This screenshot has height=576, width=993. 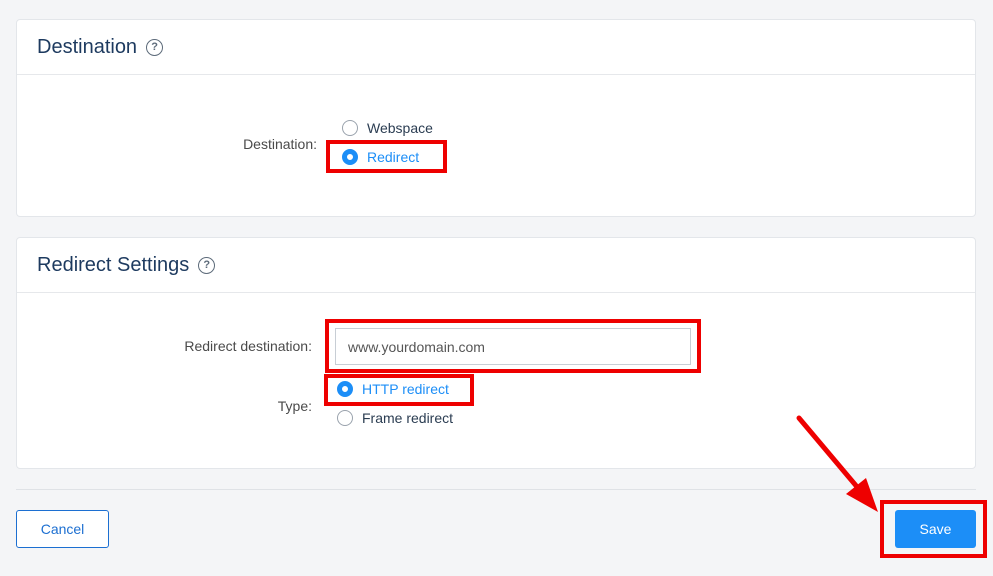 What do you see at coordinates (248, 346) in the screenshot?
I see `redirect-destination-label: Redirect destination:` at bounding box center [248, 346].